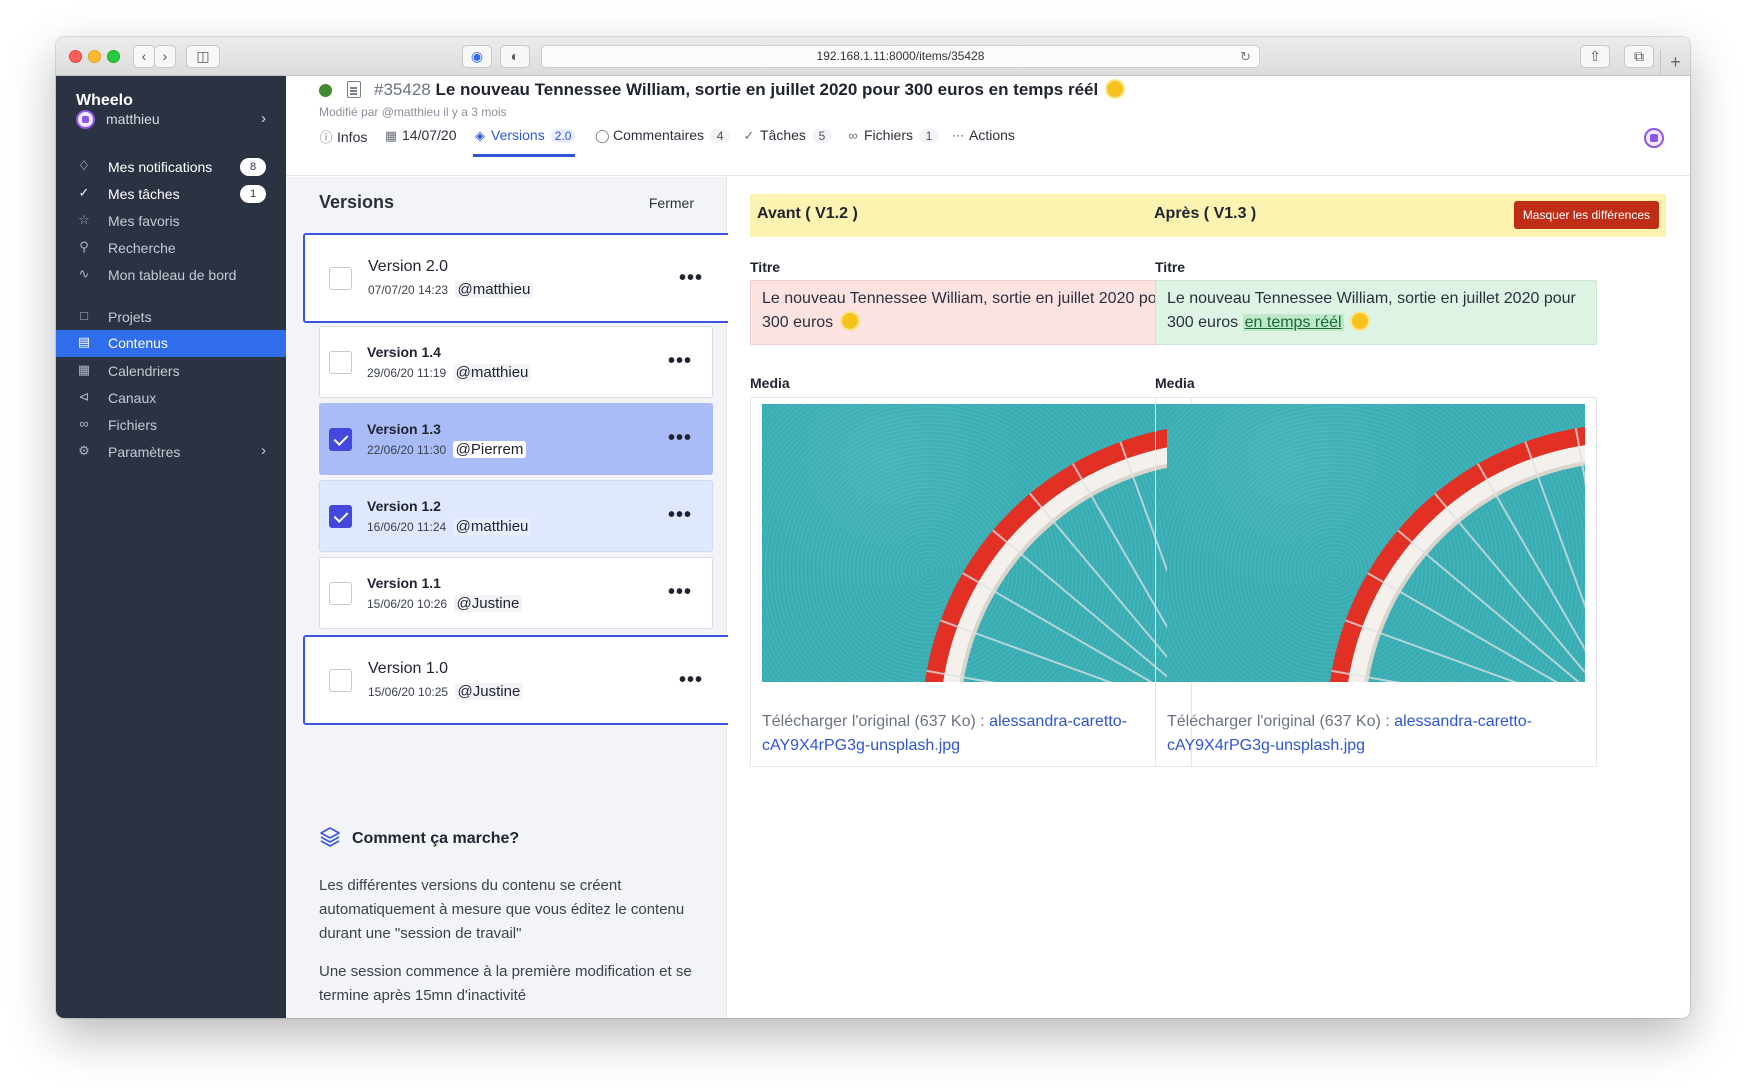 The height and width of the screenshot is (1092, 1746). Describe the element at coordinates (849, 321) in the screenshot. I see `sun-emoji-icon` at that location.